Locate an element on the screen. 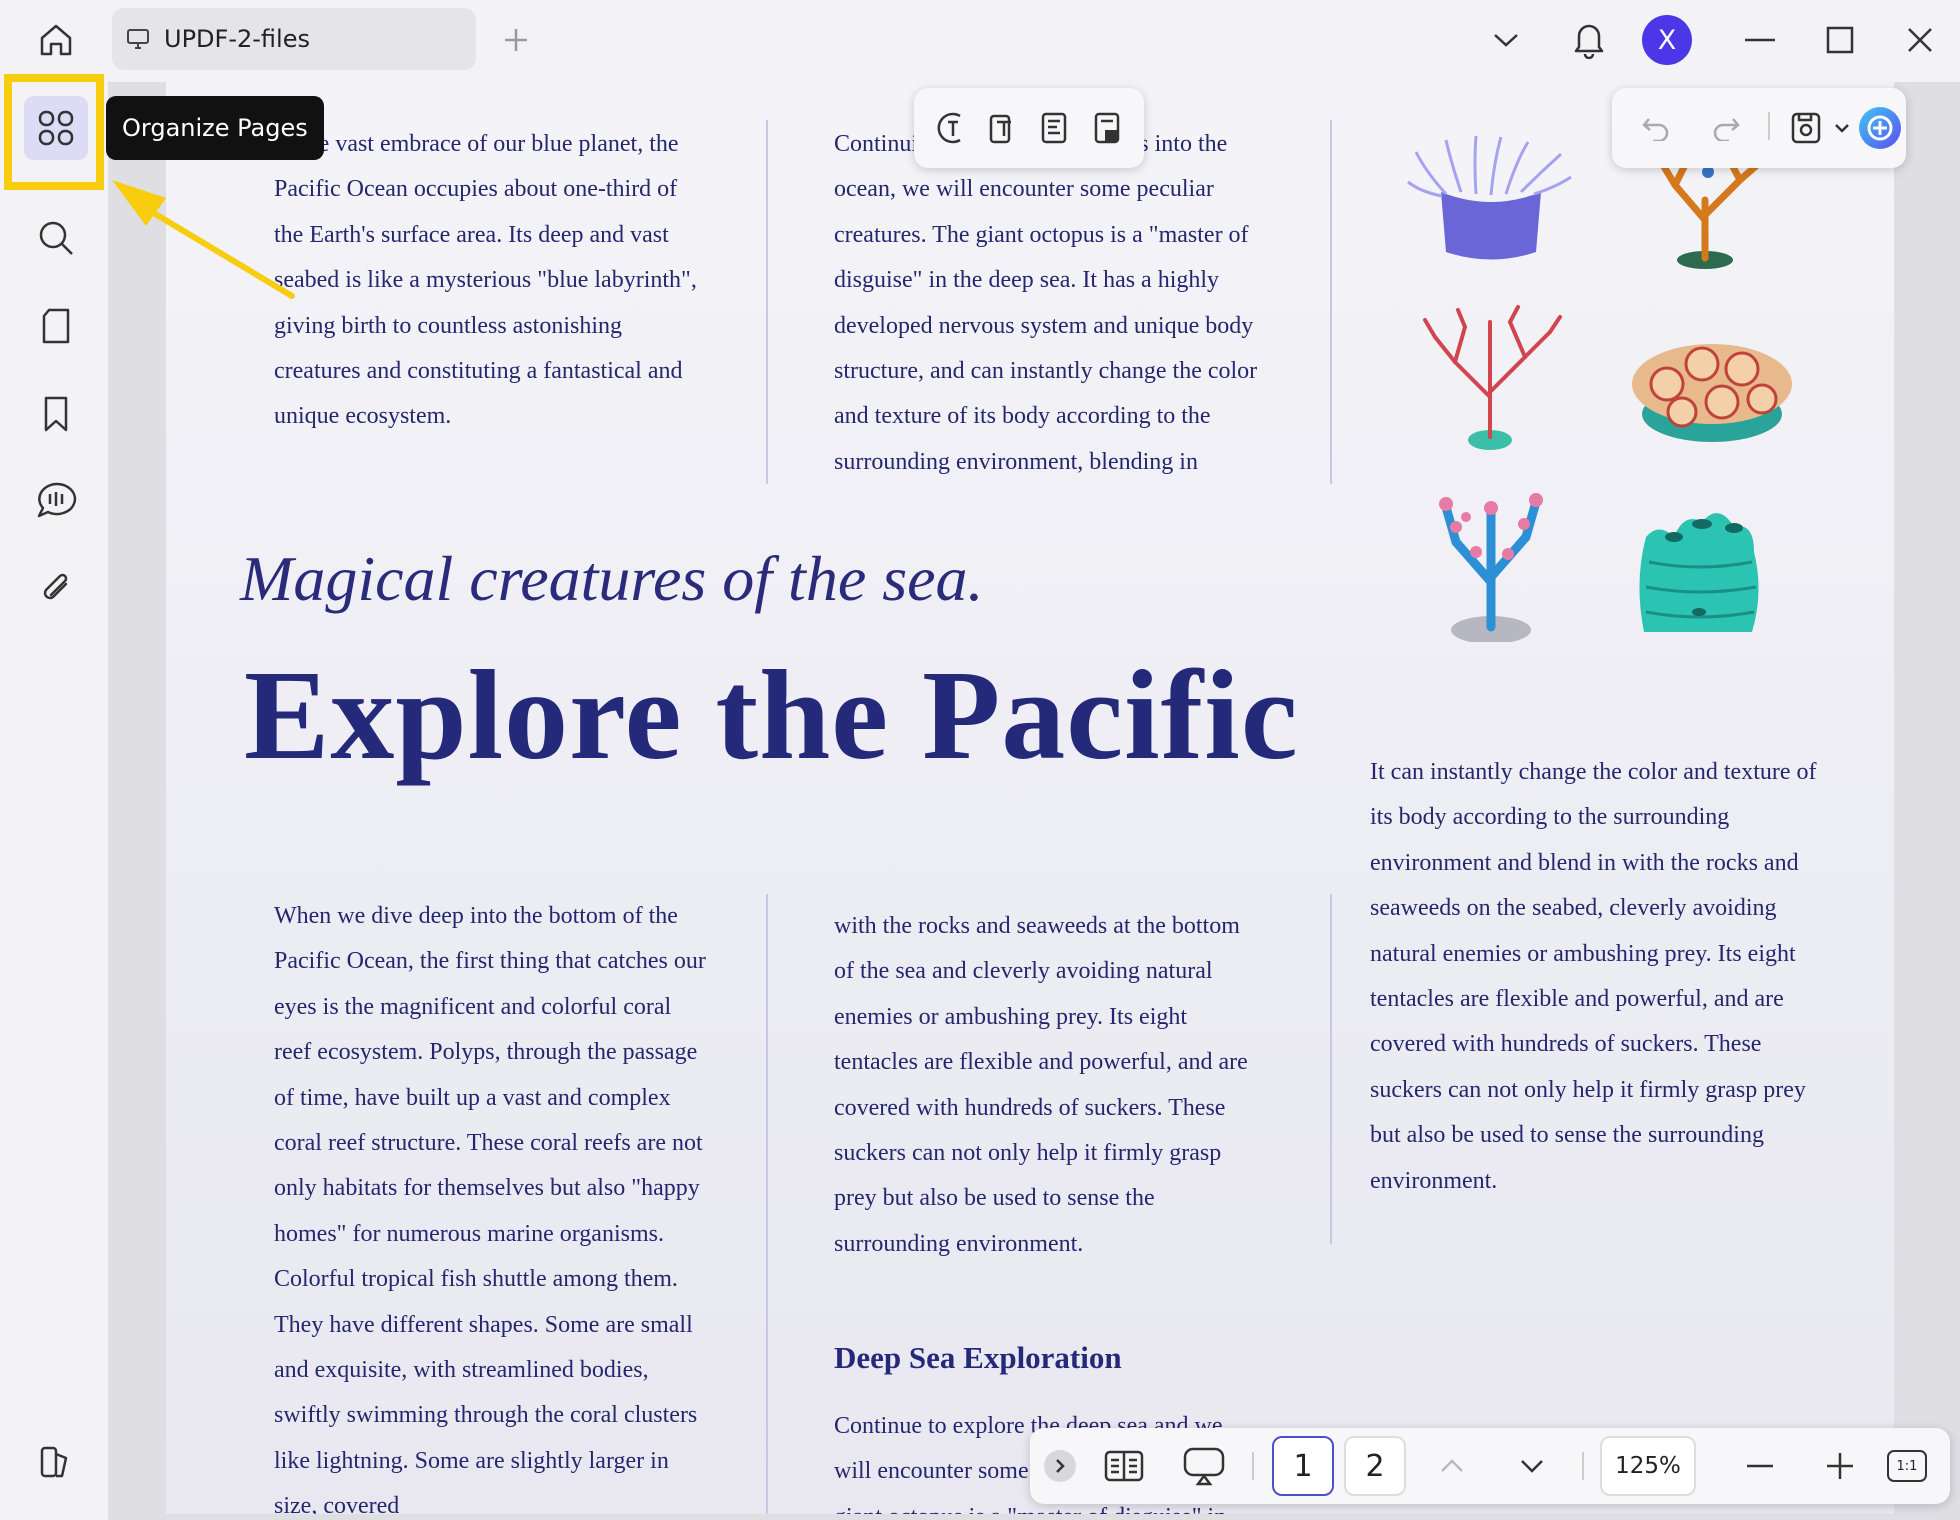  edit-toolbar is located at coordinates (1029, 128).